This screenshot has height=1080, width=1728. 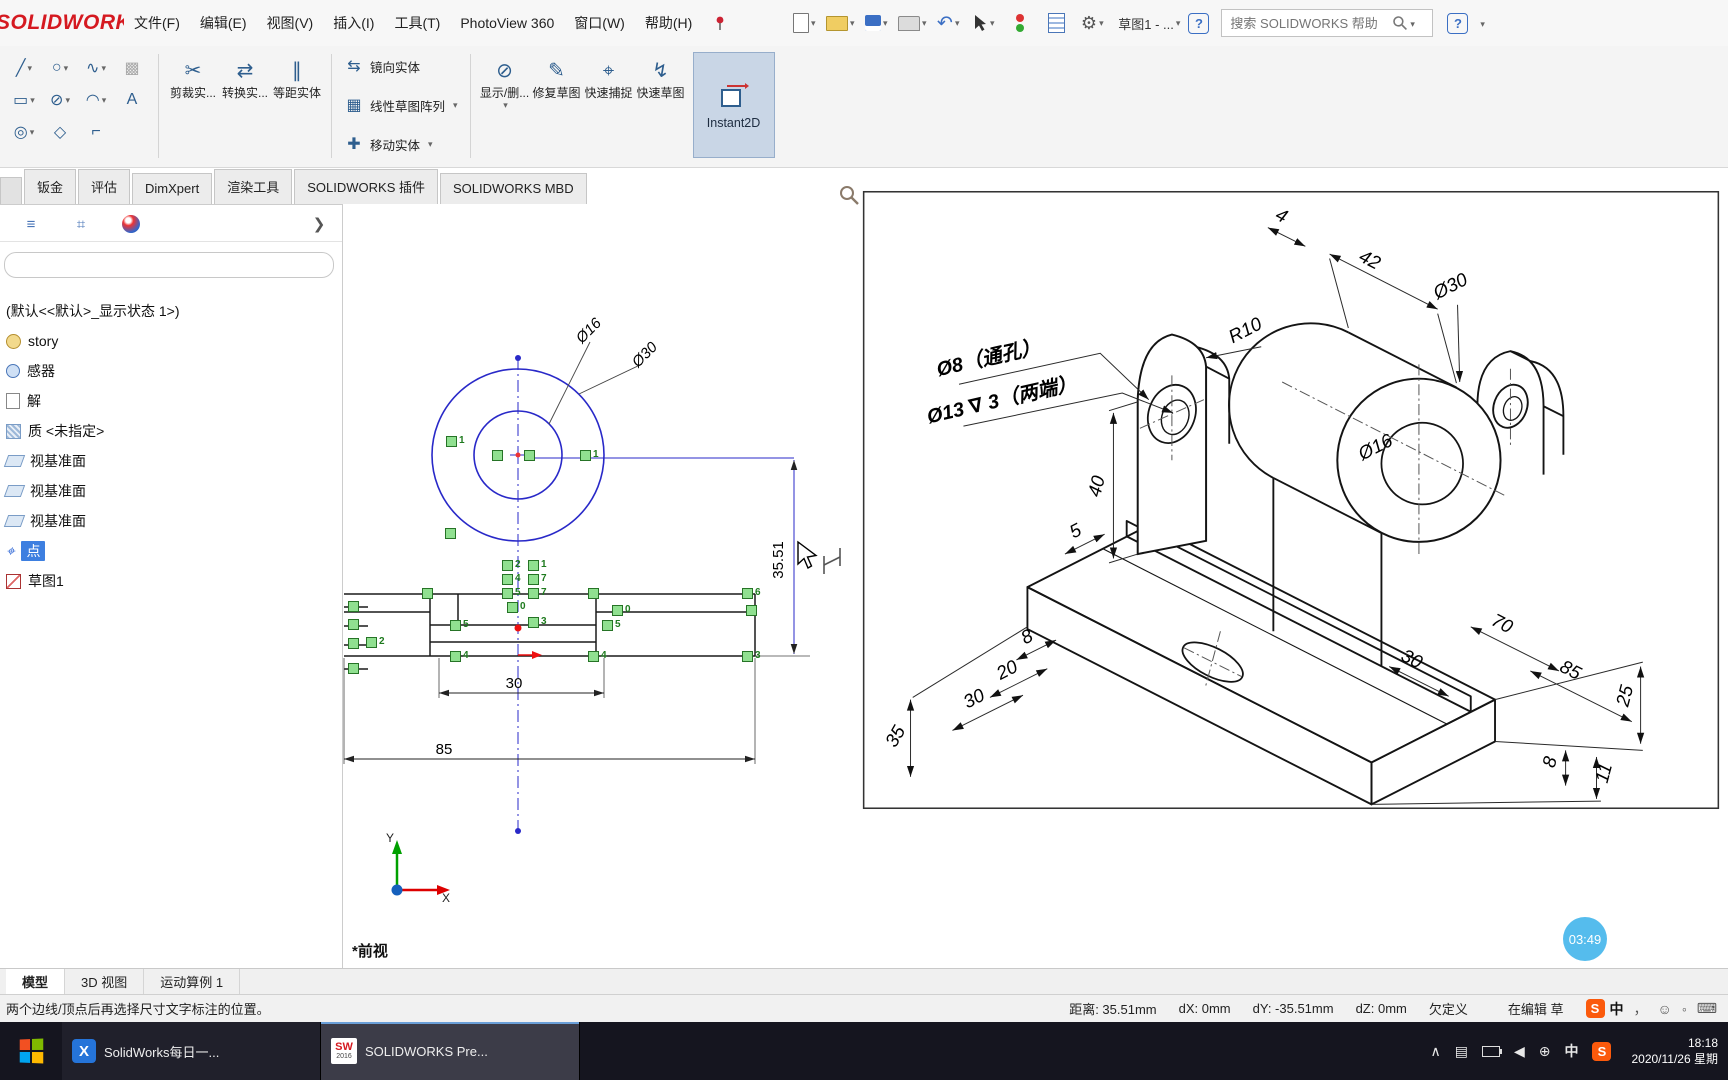 What do you see at coordinates (661, 76) in the screenshot?
I see `rapid-sketch-button: ↯ 快速草图` at bounding box center [661, 76].